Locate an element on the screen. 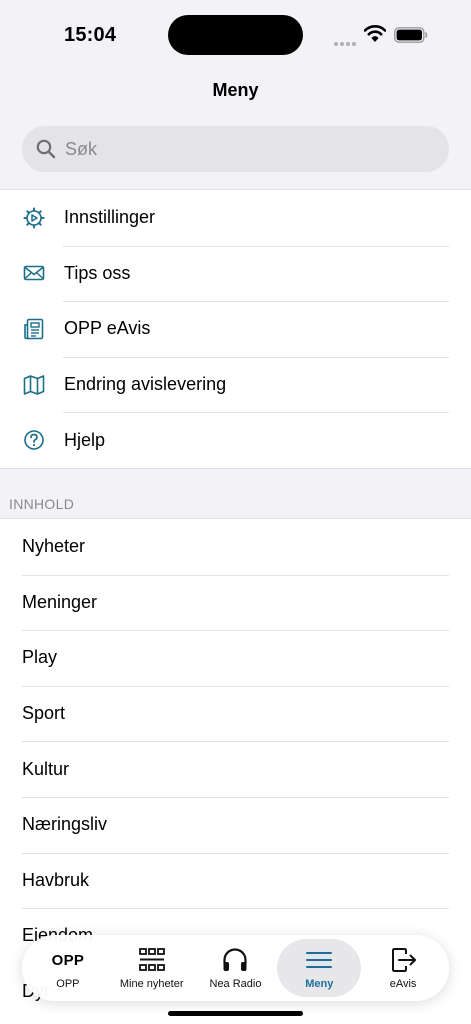 This screenshot has height=1024, width=471. battery-icon is located at coordinates (411, 35).